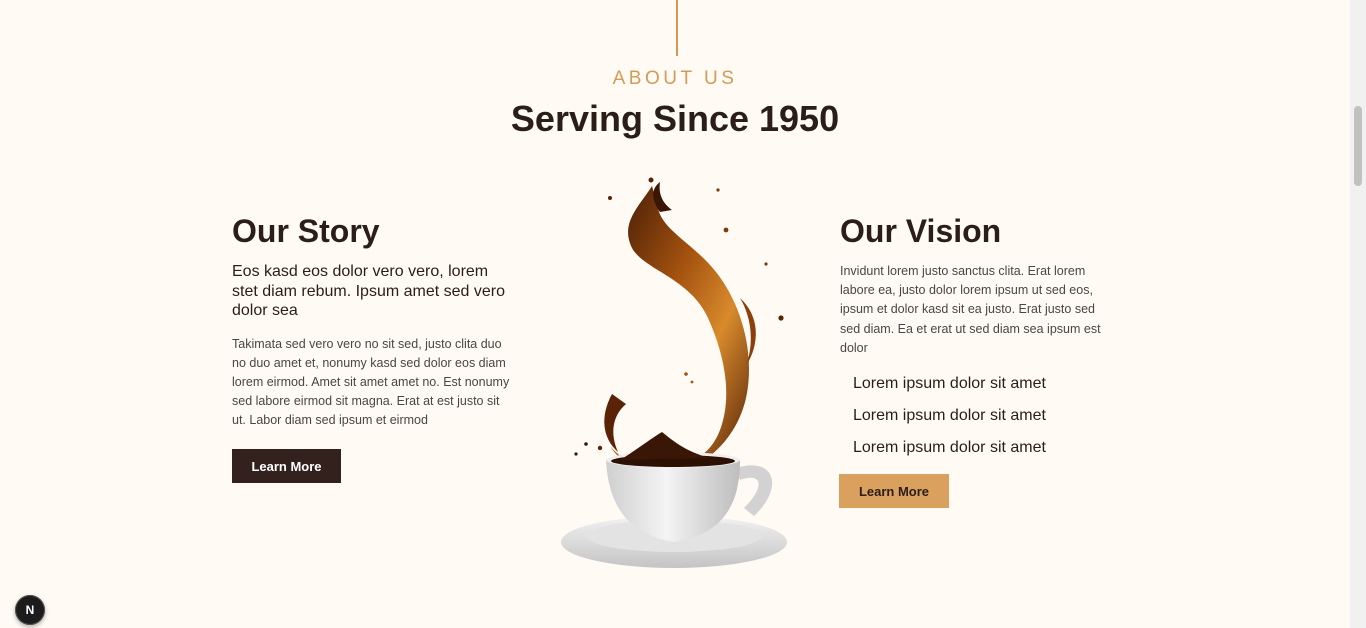 The width and height of the screenshot is (1366, 628). I want to click on vertical-scrollbar, so click(1358, 314).